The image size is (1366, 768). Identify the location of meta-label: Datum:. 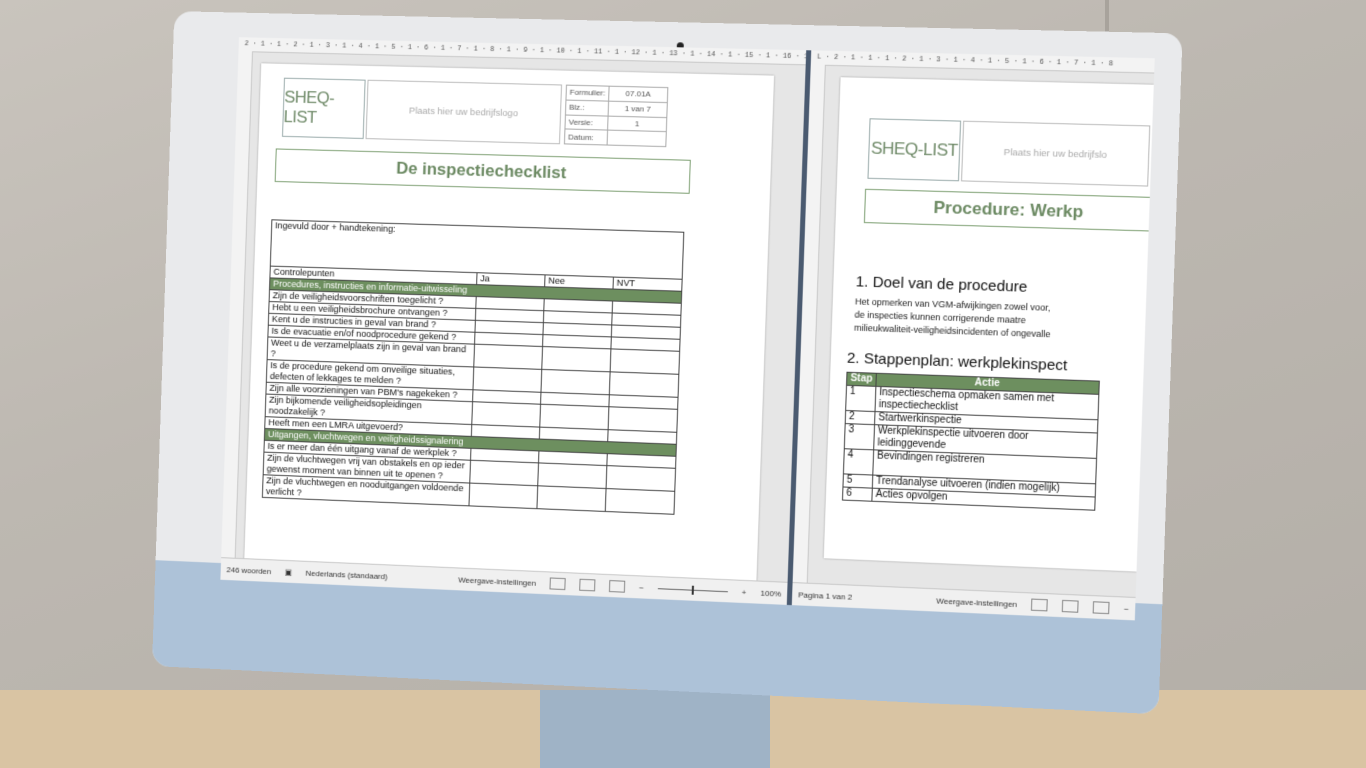
(586, 137).